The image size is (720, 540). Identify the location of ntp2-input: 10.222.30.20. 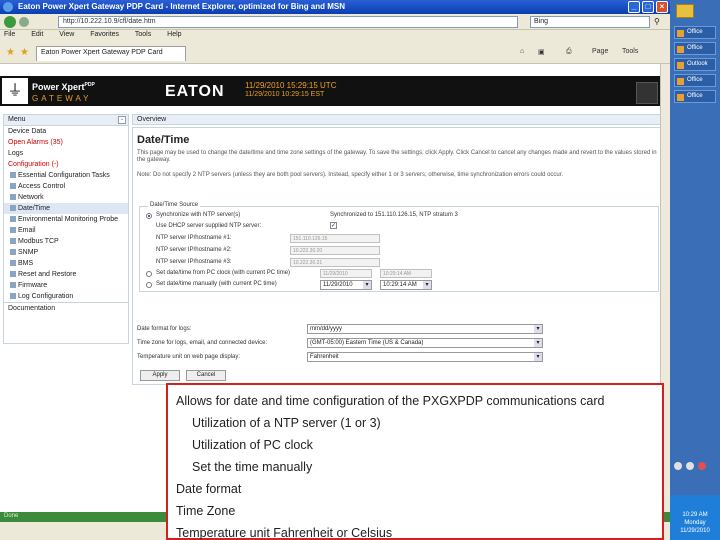
(335, 250).